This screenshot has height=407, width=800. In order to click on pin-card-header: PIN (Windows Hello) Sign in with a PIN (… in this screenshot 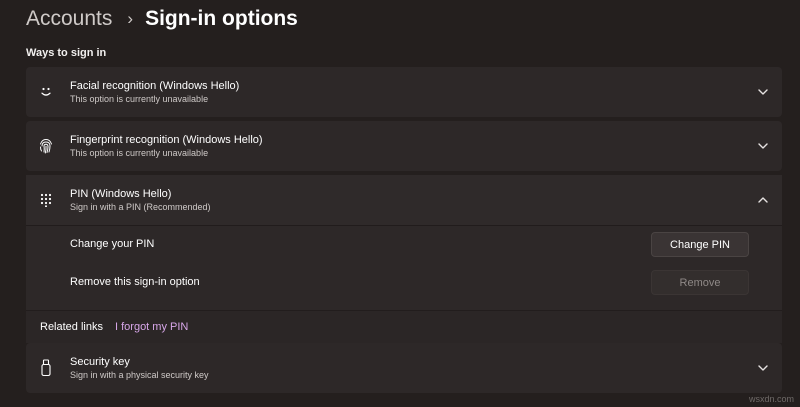, I will do `click(404, 200)`.